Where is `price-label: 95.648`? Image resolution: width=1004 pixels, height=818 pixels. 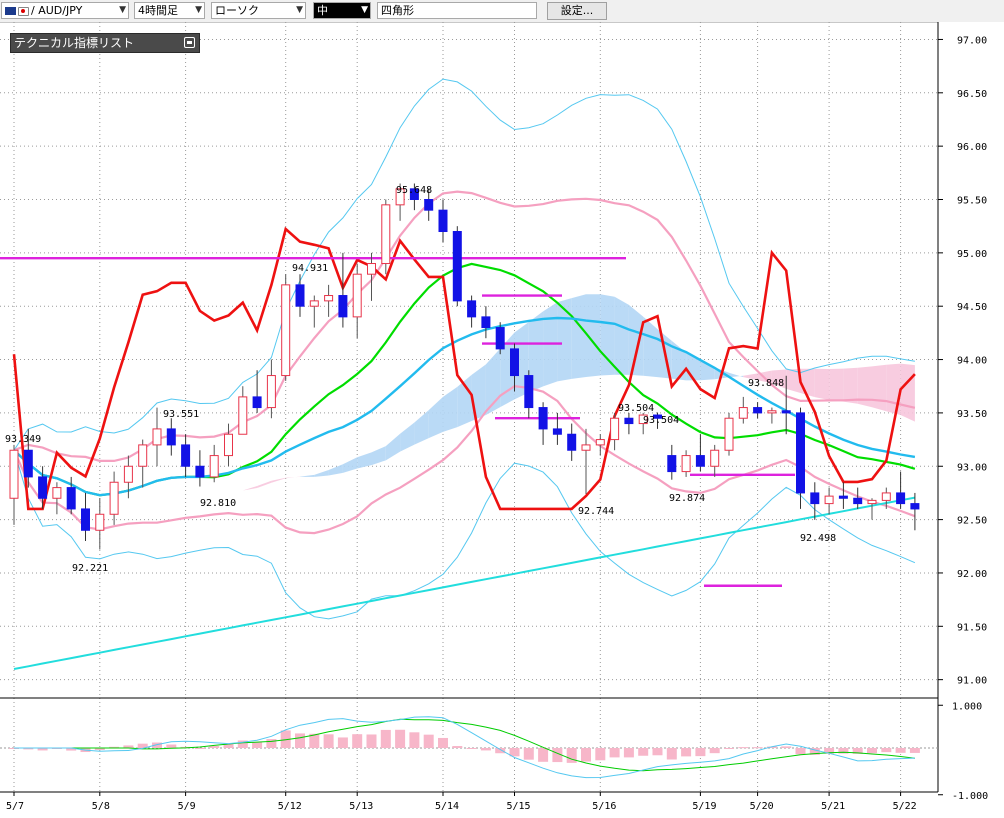
price-label: 95.648 is located at coordinates (414, 190).